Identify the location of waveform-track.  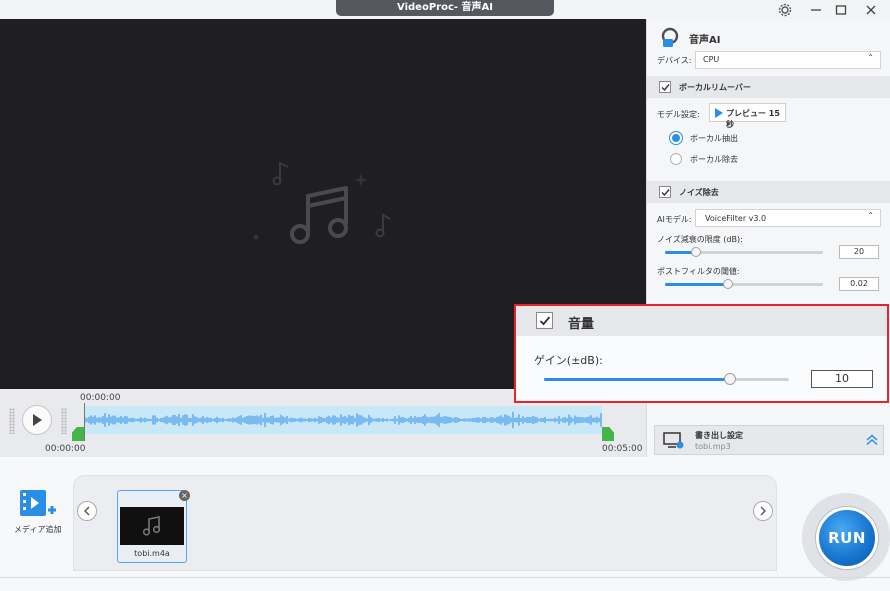
(343, 420).